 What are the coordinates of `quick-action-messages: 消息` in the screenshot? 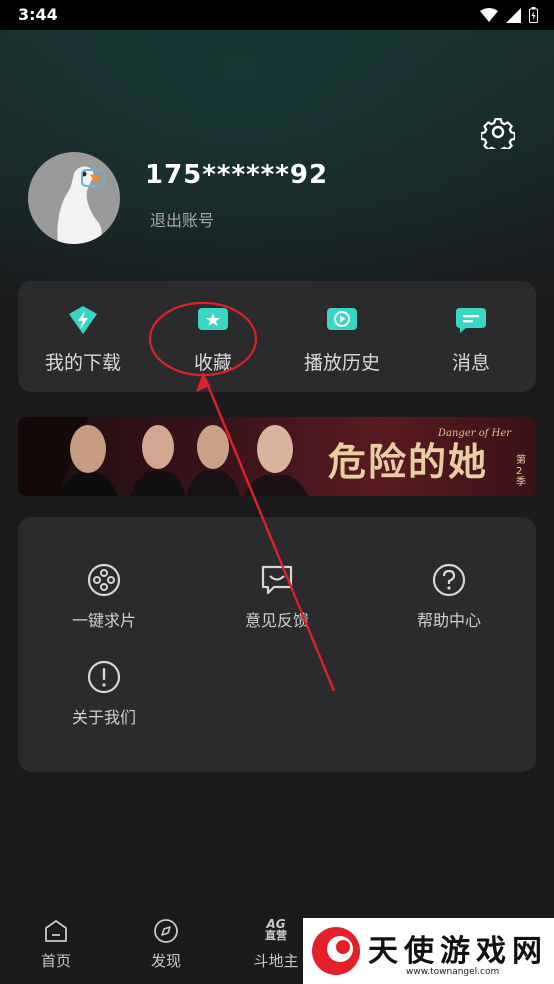 It's located at (471, 336).